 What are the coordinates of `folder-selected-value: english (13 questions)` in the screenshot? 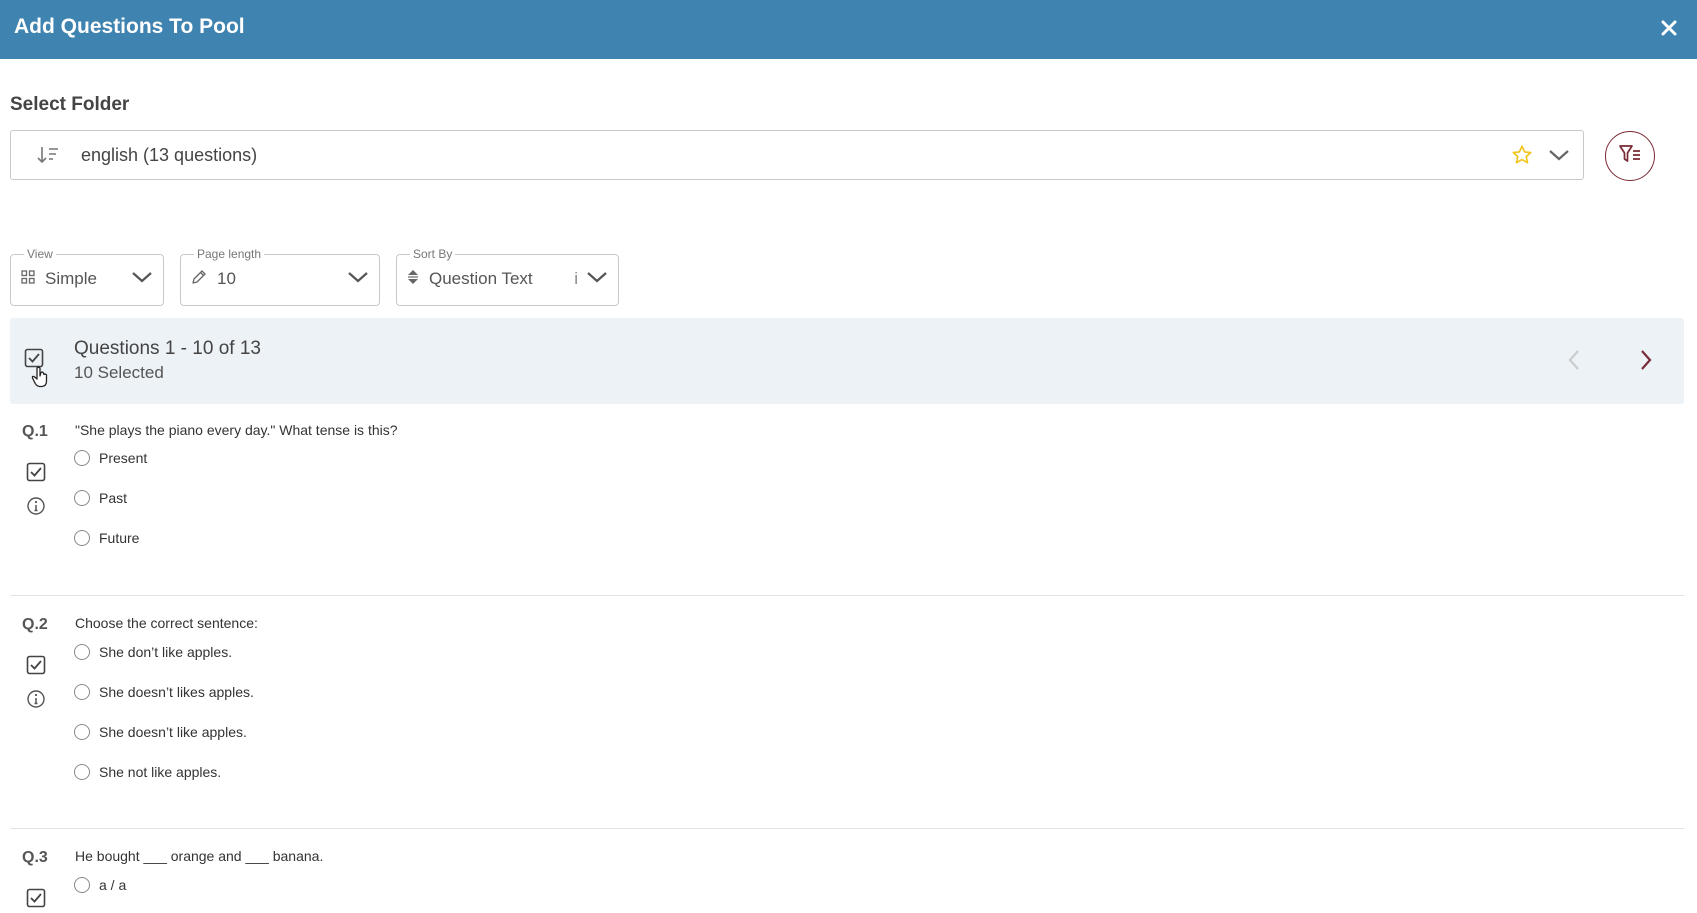 It's located at (169, 155).